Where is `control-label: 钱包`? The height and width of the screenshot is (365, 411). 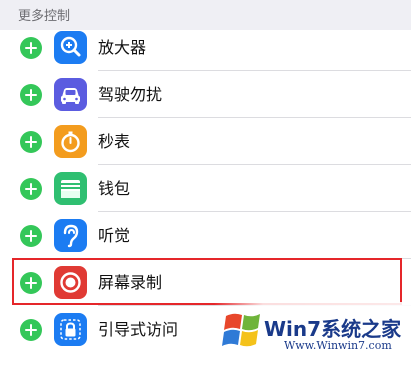
control-label: 钱包 is located at coordinates (114, 188).